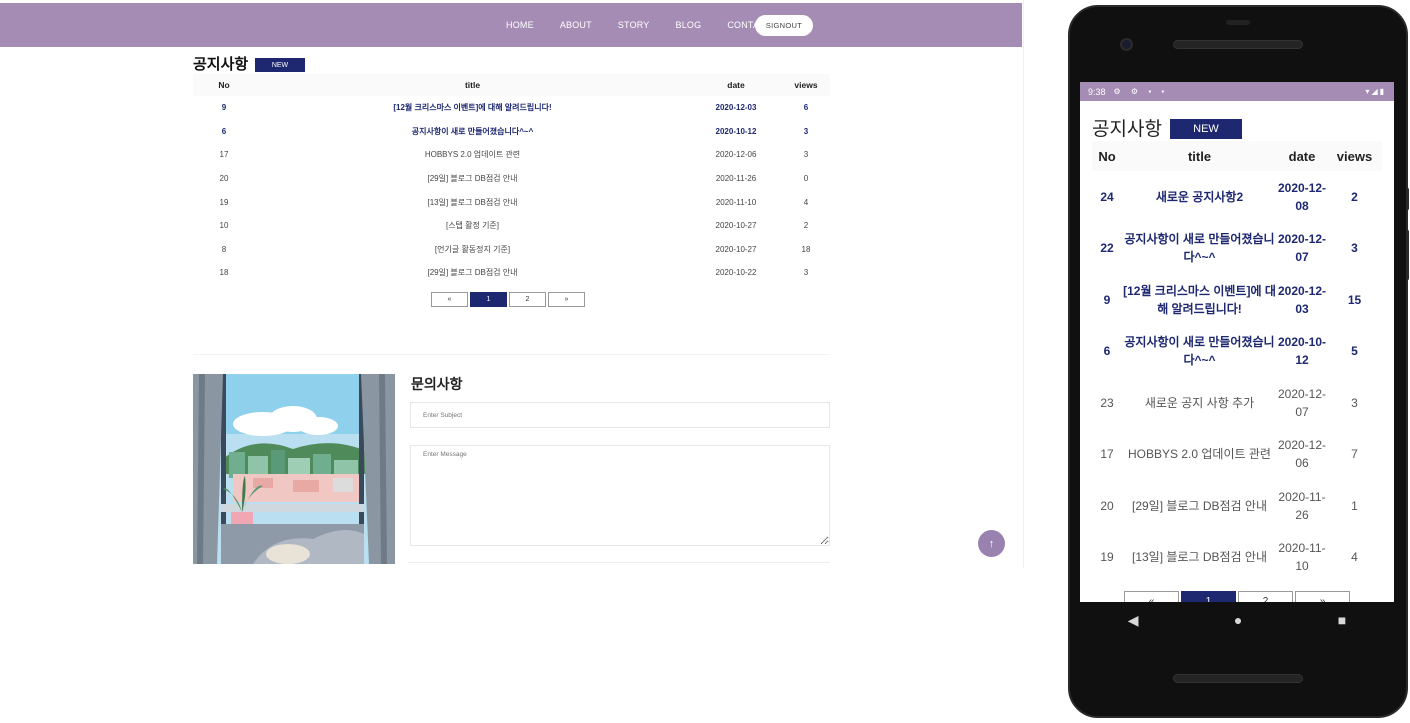 This screenshot has width=1410, height=723. What do you see at coordinates (1354, 248) in the screenshot?
I see `mobile-row-views: 3` at bounding box center [1354, 248].